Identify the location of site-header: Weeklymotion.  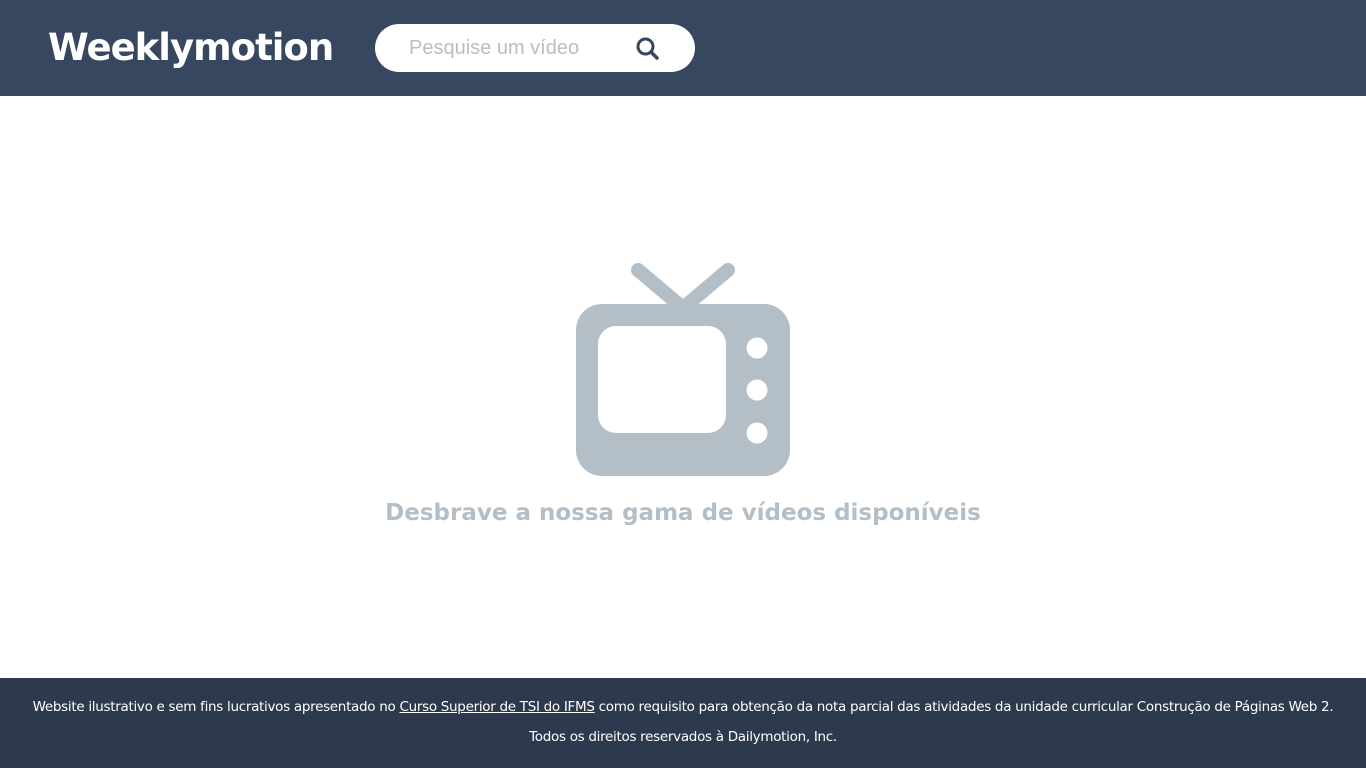
(683, 48).